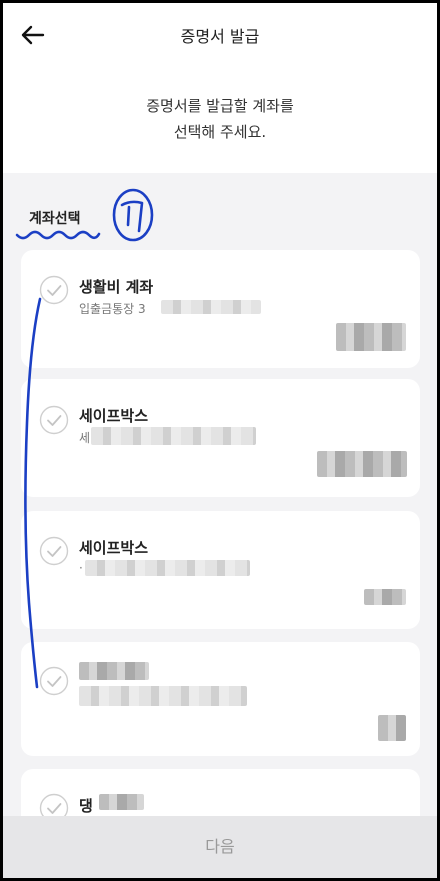 This screenshot has width=440, height=881. I want to click on account-card: 세이프박스 세, so click(220, 438).